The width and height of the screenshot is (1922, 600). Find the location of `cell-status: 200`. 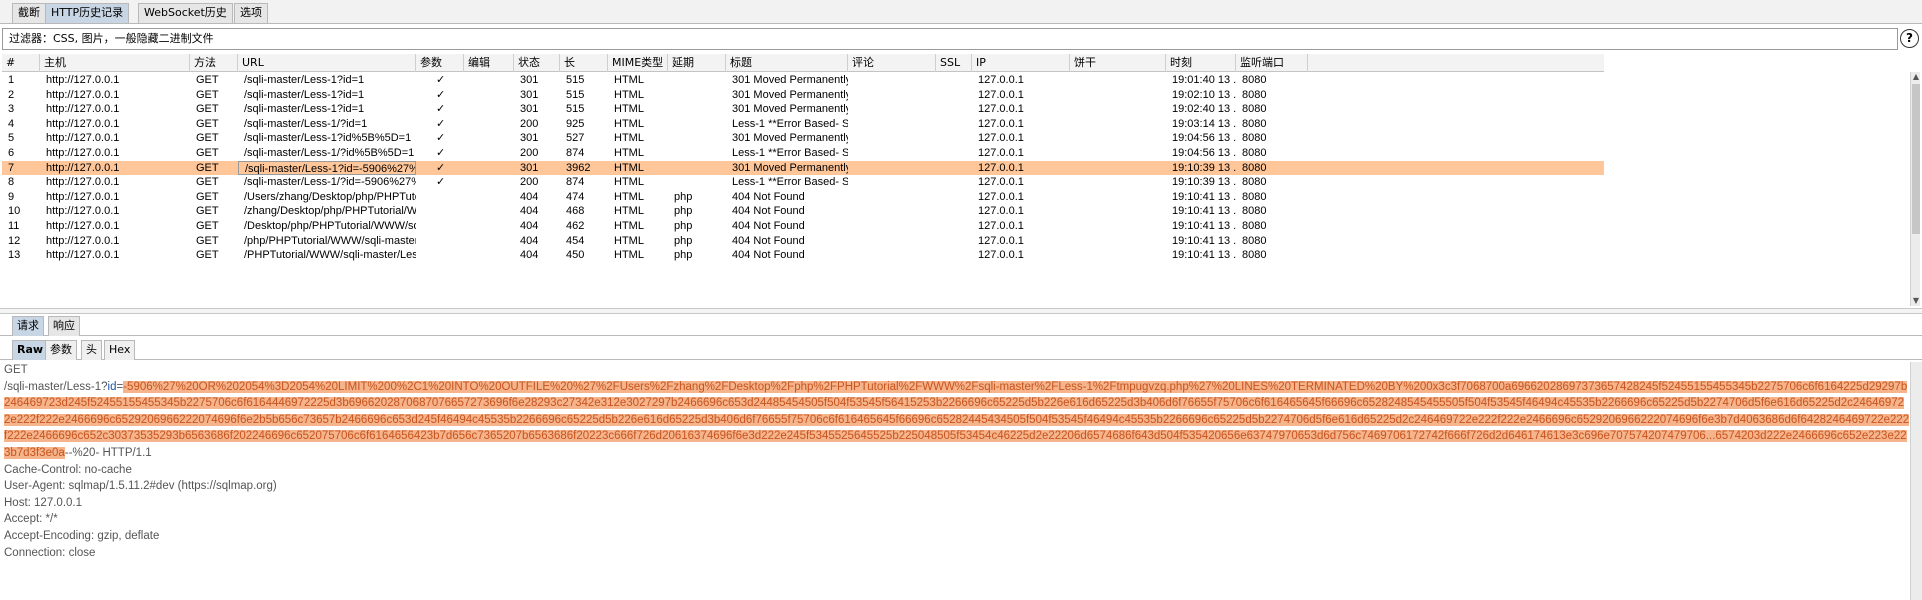

cell-status: 200 is located at coordinates (529, 123).